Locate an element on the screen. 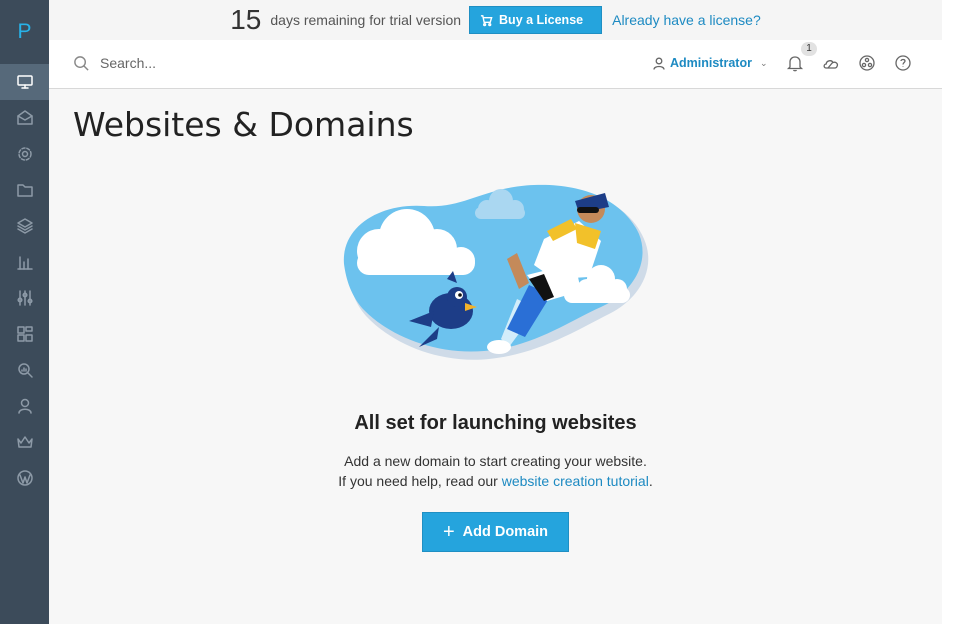 The height and width of the screenshot is (624, 959). wordpress-icon is located at coordinates (24, 478).